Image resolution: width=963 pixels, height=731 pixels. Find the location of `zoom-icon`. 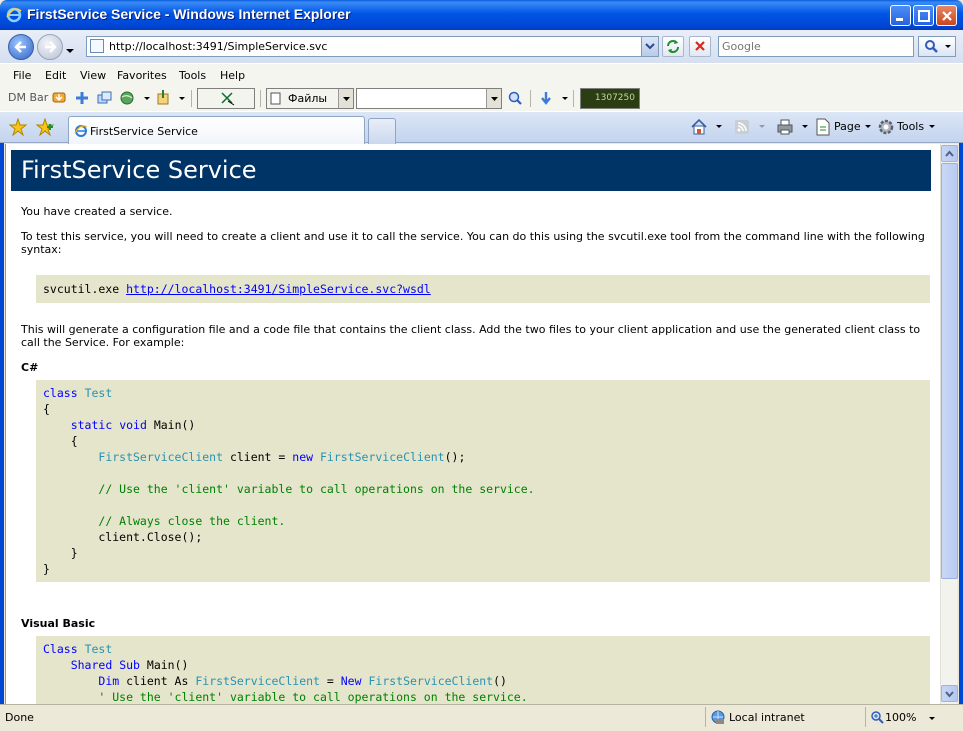

zoom-icon is located at coordinates (877, 718).